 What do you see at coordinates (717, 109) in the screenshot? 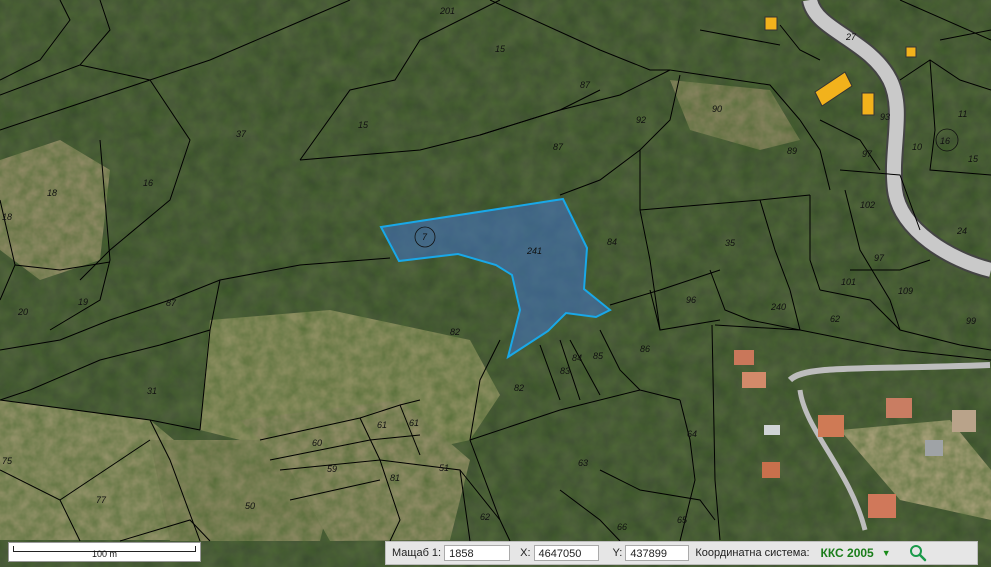
I see `parcel-label: 90` at bounding box center [717, 109].